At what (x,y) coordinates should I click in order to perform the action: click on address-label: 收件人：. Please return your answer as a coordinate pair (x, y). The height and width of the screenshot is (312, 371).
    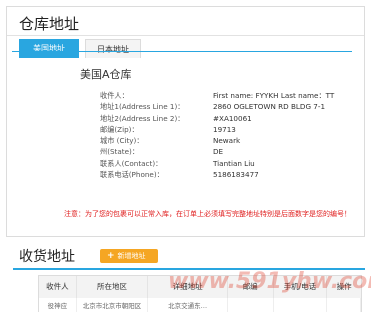
    Looking at the image, I should click on (114, 95).